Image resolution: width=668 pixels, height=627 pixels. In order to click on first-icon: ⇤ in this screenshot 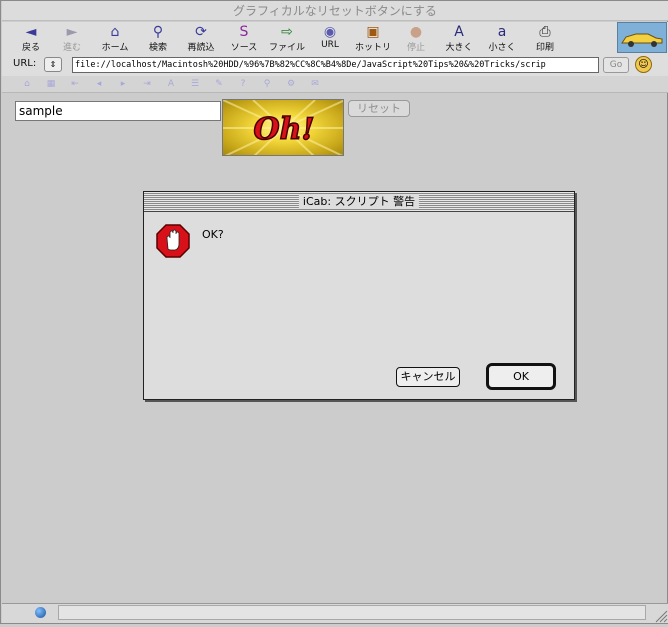, I will do `click(75, 84)`.